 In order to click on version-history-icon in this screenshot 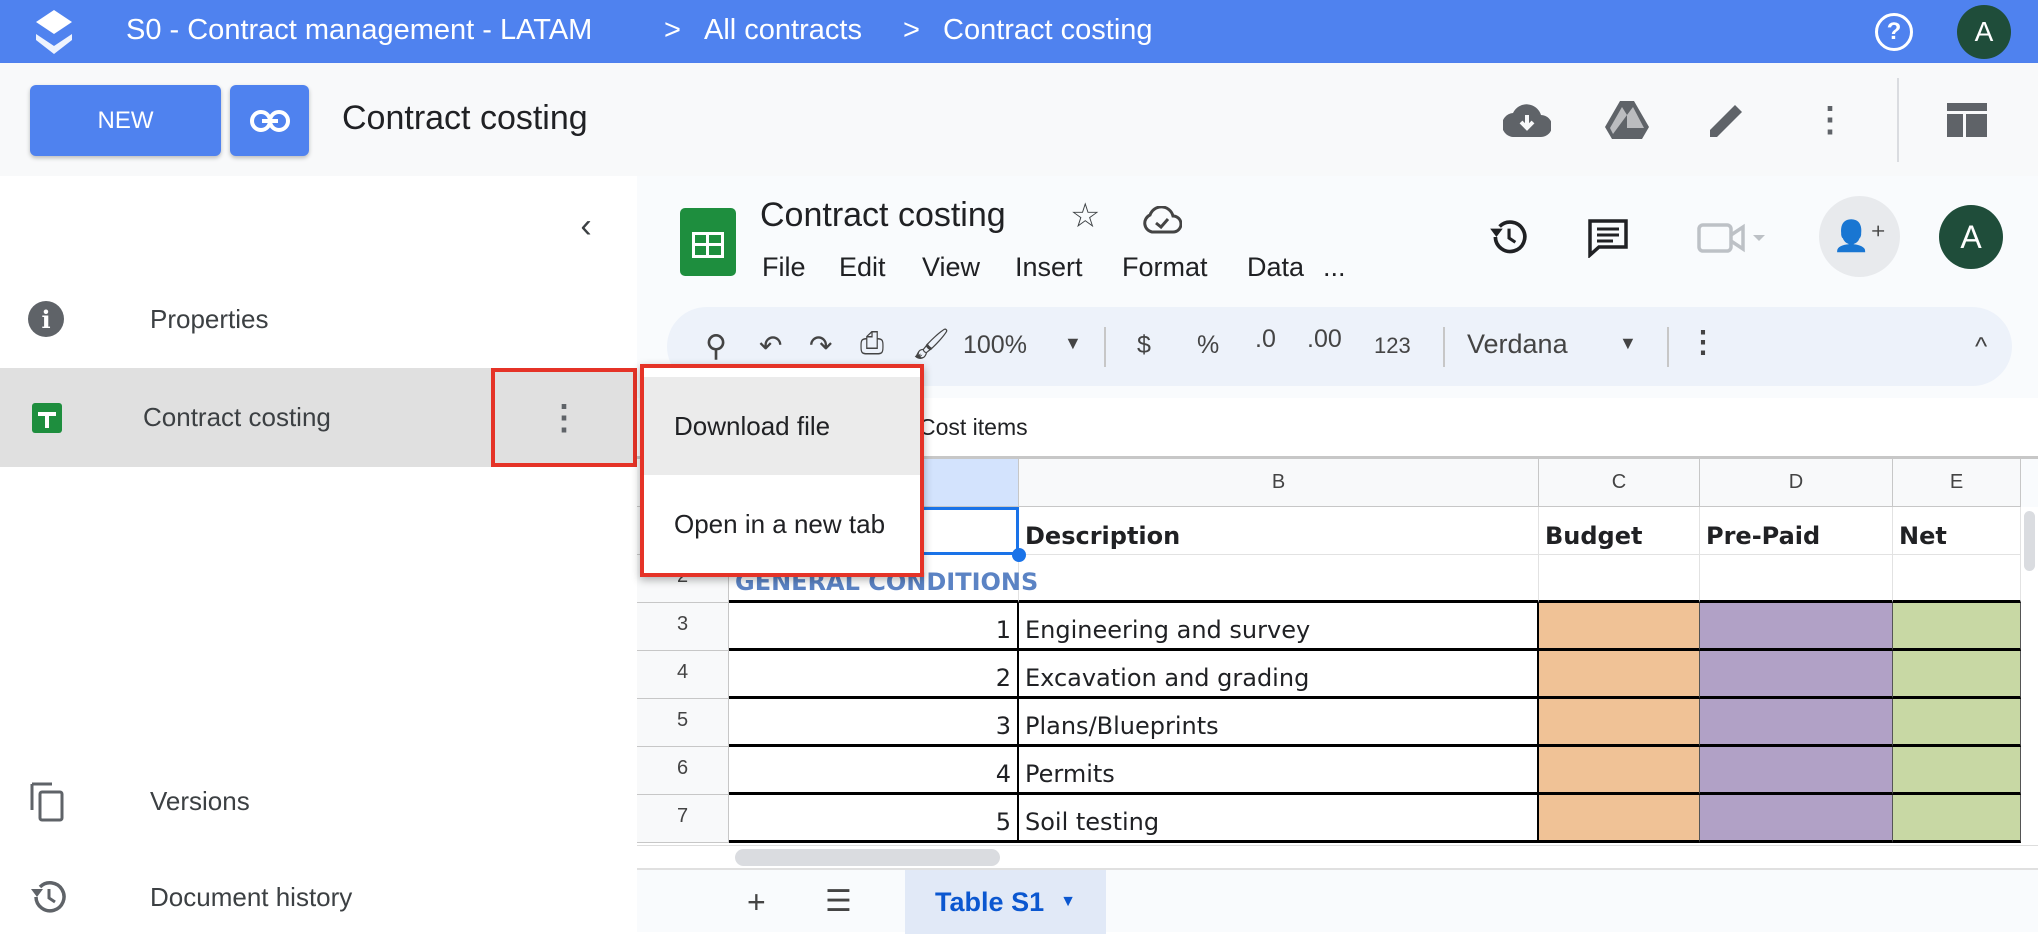, I will do `click(1508, 237)`.